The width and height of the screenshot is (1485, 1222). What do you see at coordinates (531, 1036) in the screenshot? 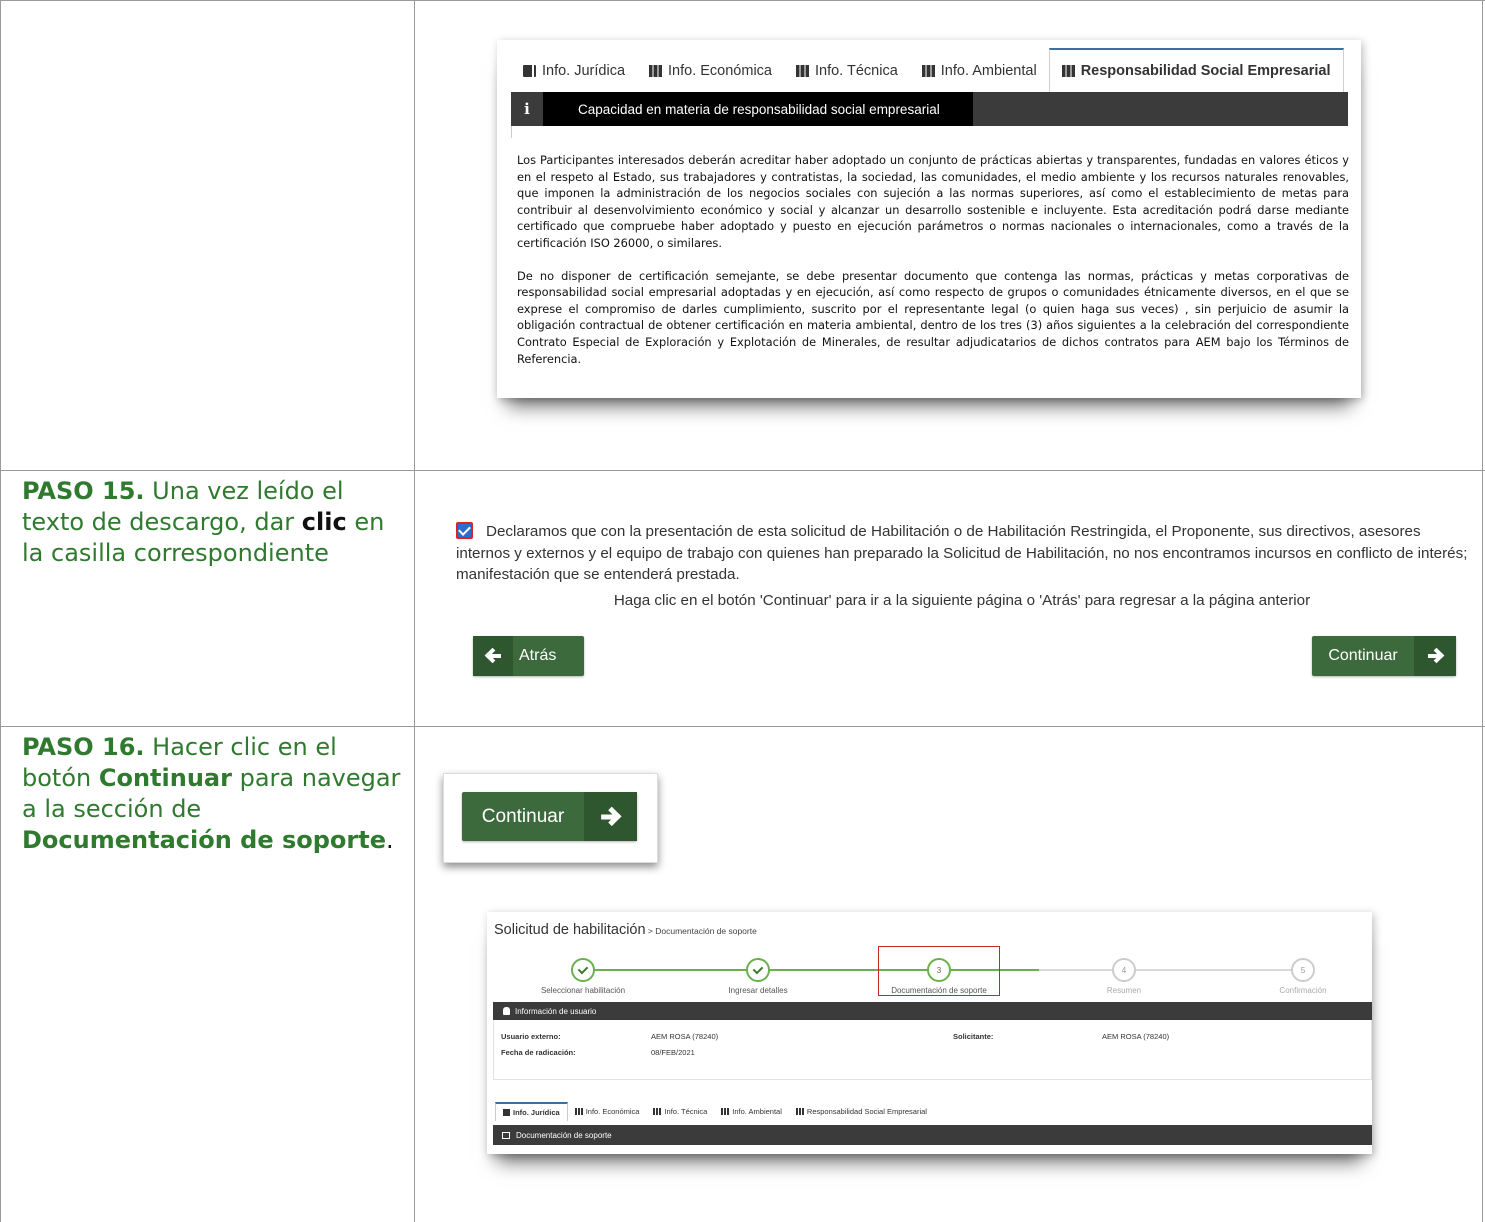
I see `external-user-label: Usuario externo:` at bounding box center [531, 1036].